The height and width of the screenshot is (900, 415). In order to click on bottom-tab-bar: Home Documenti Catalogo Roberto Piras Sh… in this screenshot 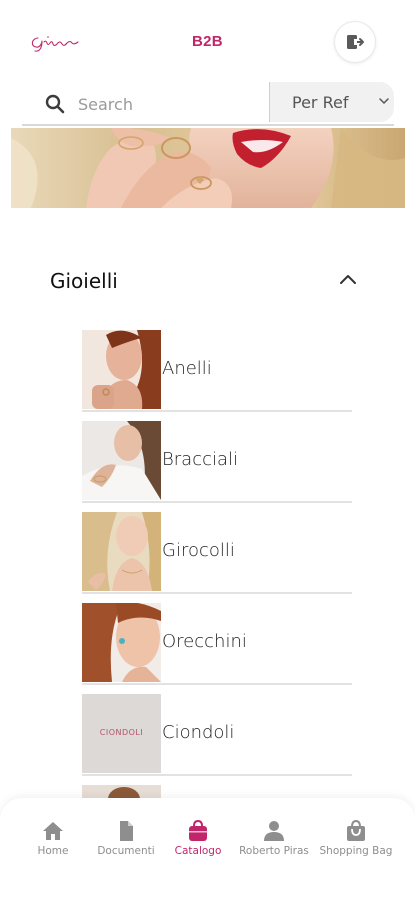, I will do `click(207, 849)`.